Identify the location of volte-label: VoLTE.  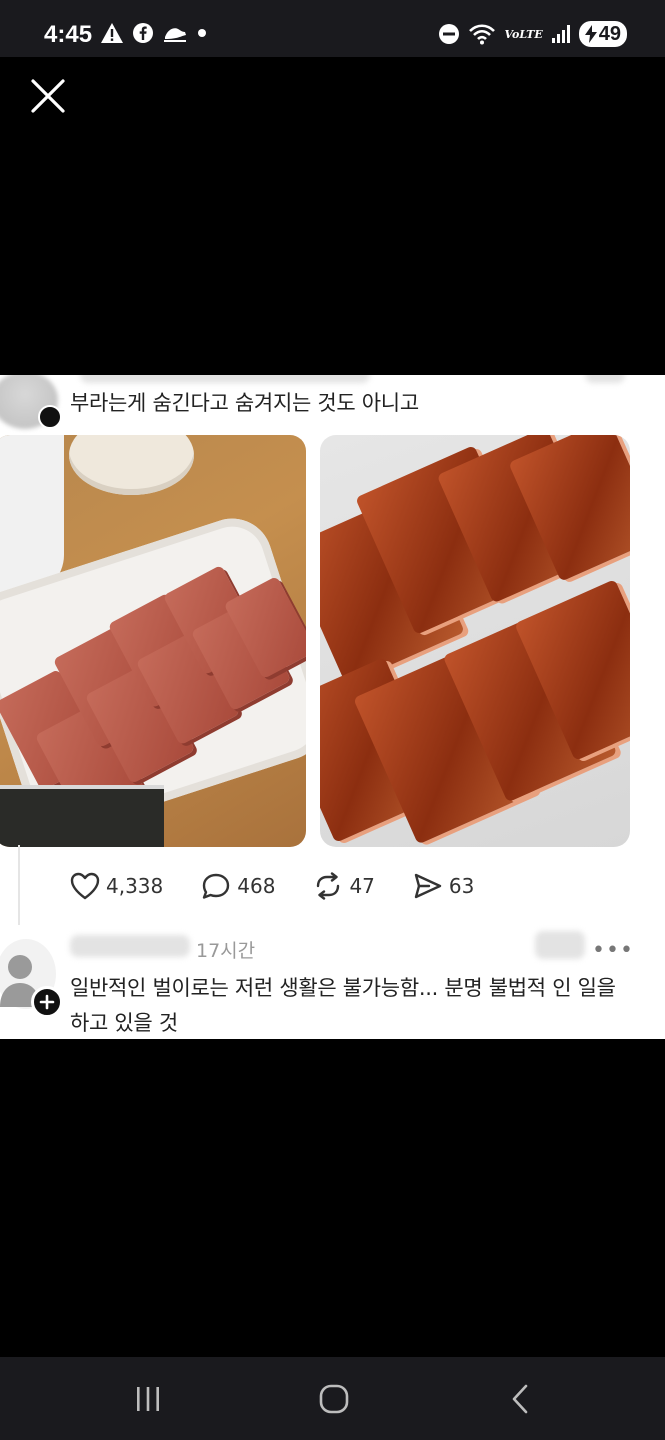
(523, 34).